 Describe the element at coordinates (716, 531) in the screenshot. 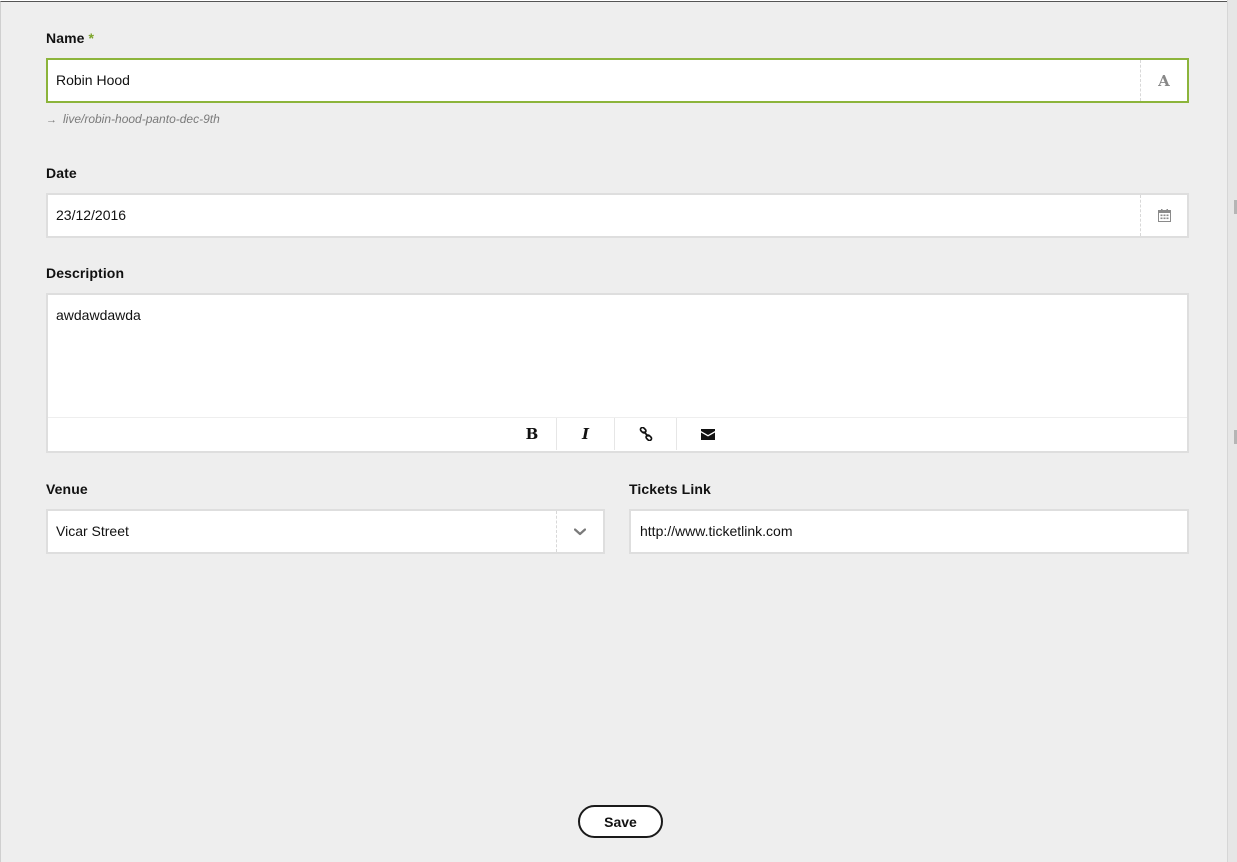

I see `tickets-link-value: http://www.ticketlink.com` at that location.